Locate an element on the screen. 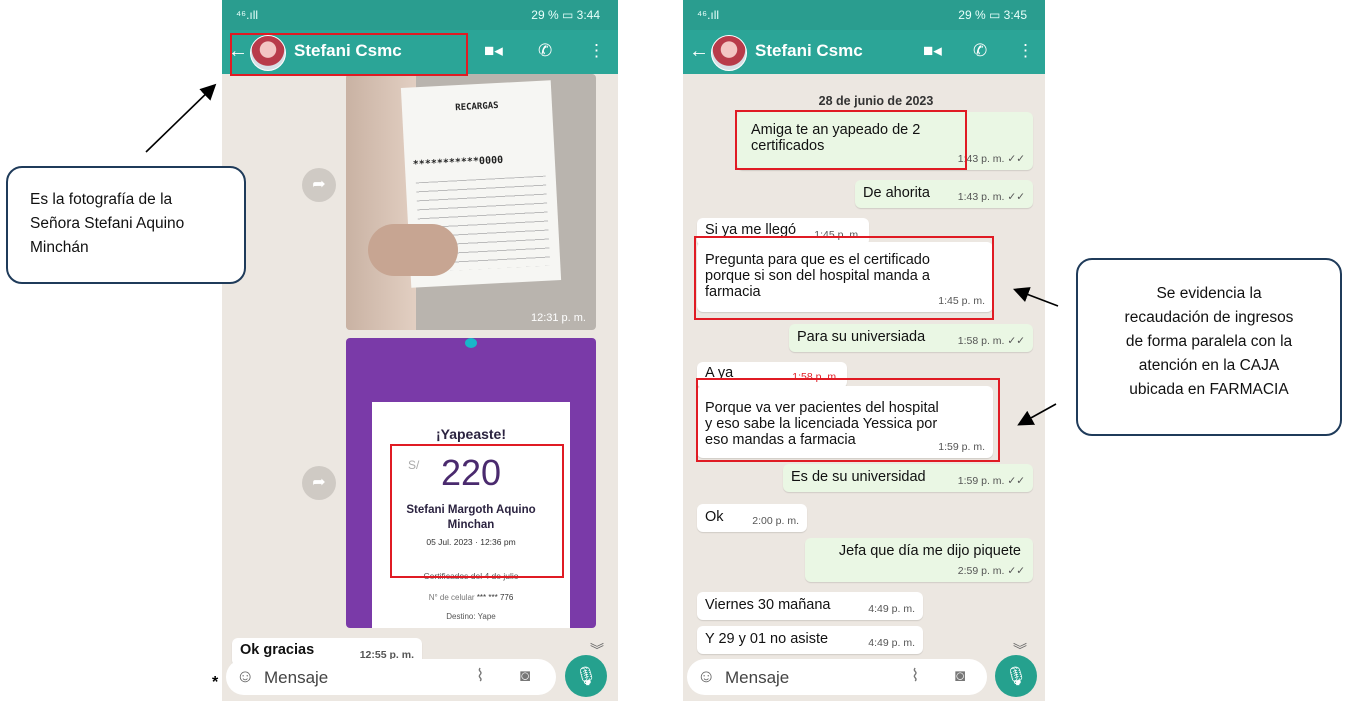 The image size is (1346, 701). arrow-to-farmacia-message is located at coordinates (1036, 297).